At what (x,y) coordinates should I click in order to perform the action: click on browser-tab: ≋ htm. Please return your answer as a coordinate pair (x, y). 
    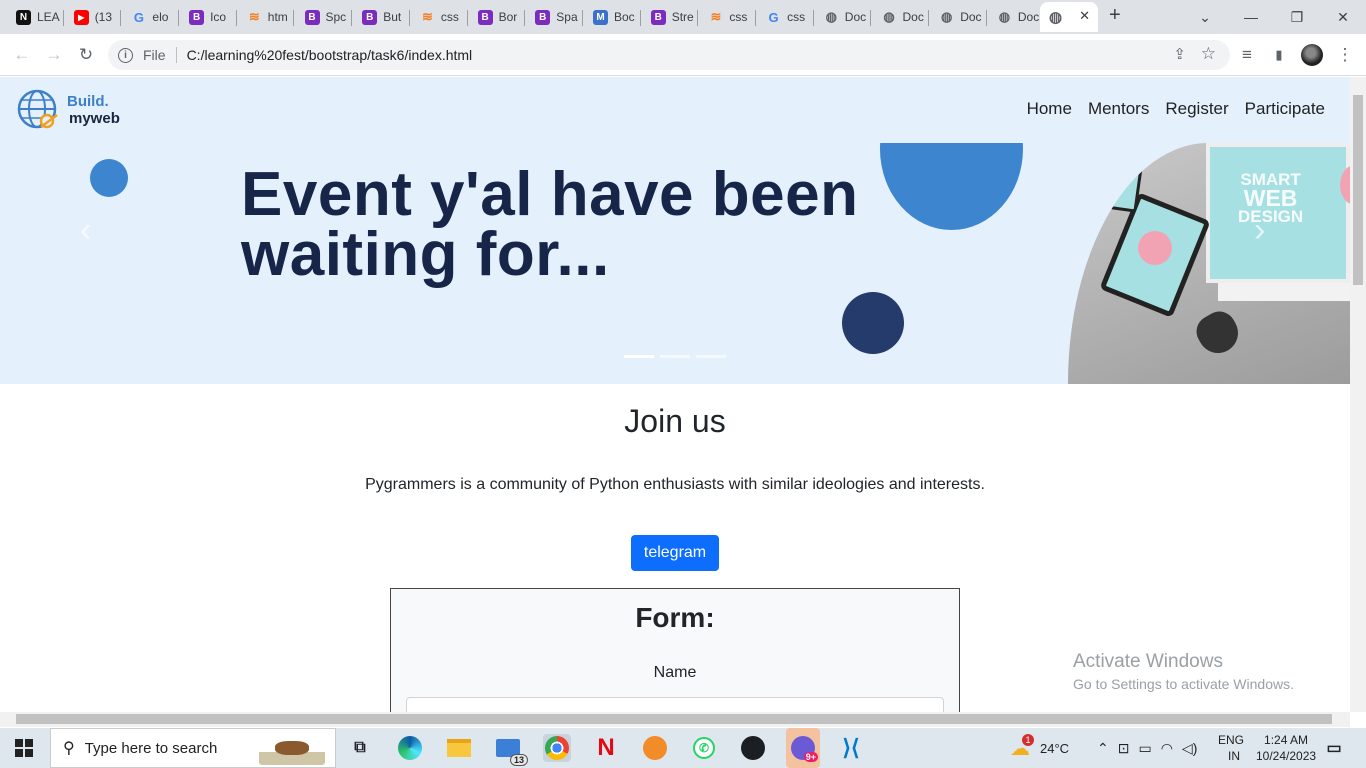
    Looking at the image, I should click on (267, 17).